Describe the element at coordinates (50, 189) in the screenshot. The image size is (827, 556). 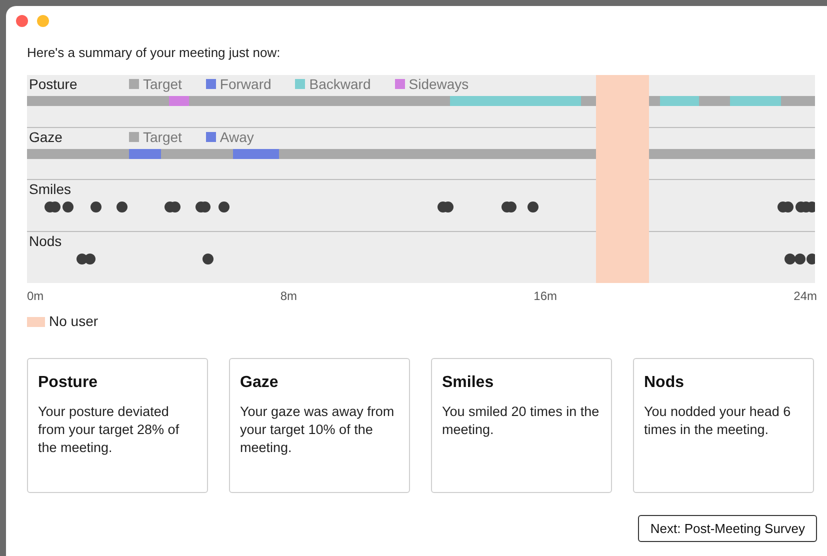
I see `track-label: Smiles` at that location.